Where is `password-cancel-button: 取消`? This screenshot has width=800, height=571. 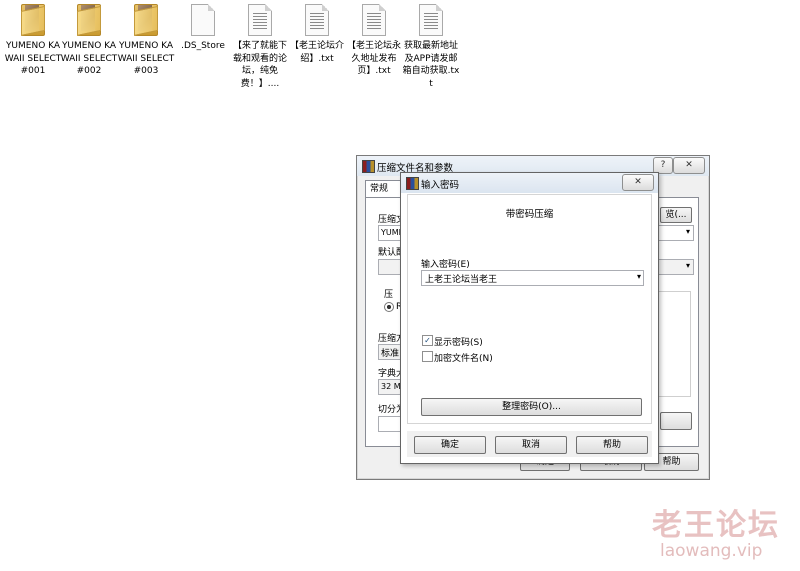 password-cancel-button: 取消 is located at coordinates (531, 445).